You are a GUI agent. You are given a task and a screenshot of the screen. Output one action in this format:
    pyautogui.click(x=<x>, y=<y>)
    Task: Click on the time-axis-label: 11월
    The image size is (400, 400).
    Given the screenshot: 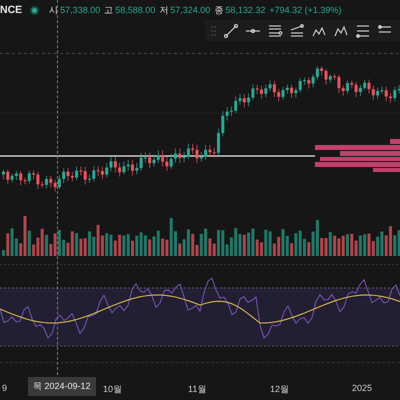 What is the action you would take?
    pyautogui.click(x=197, y=389)
    